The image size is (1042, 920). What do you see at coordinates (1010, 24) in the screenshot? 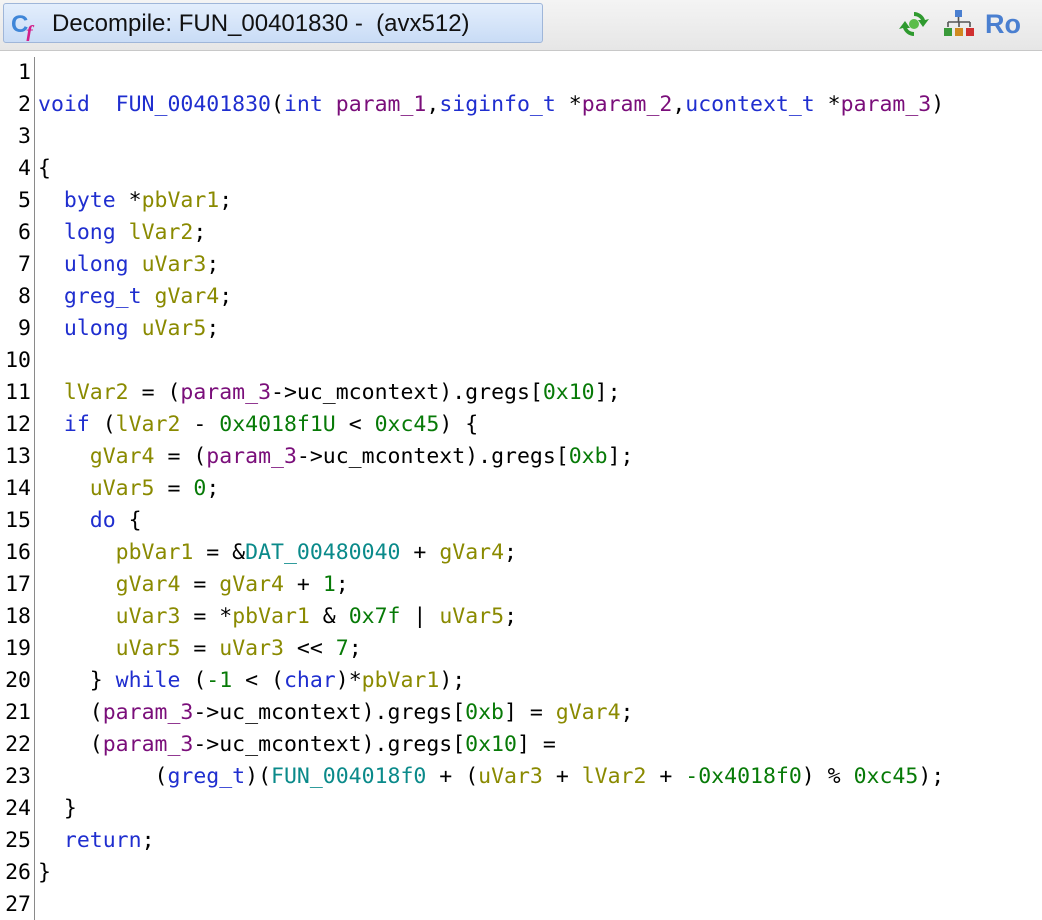
I see `read-only-toggle: Ro` at bounding box center [1010, 24].